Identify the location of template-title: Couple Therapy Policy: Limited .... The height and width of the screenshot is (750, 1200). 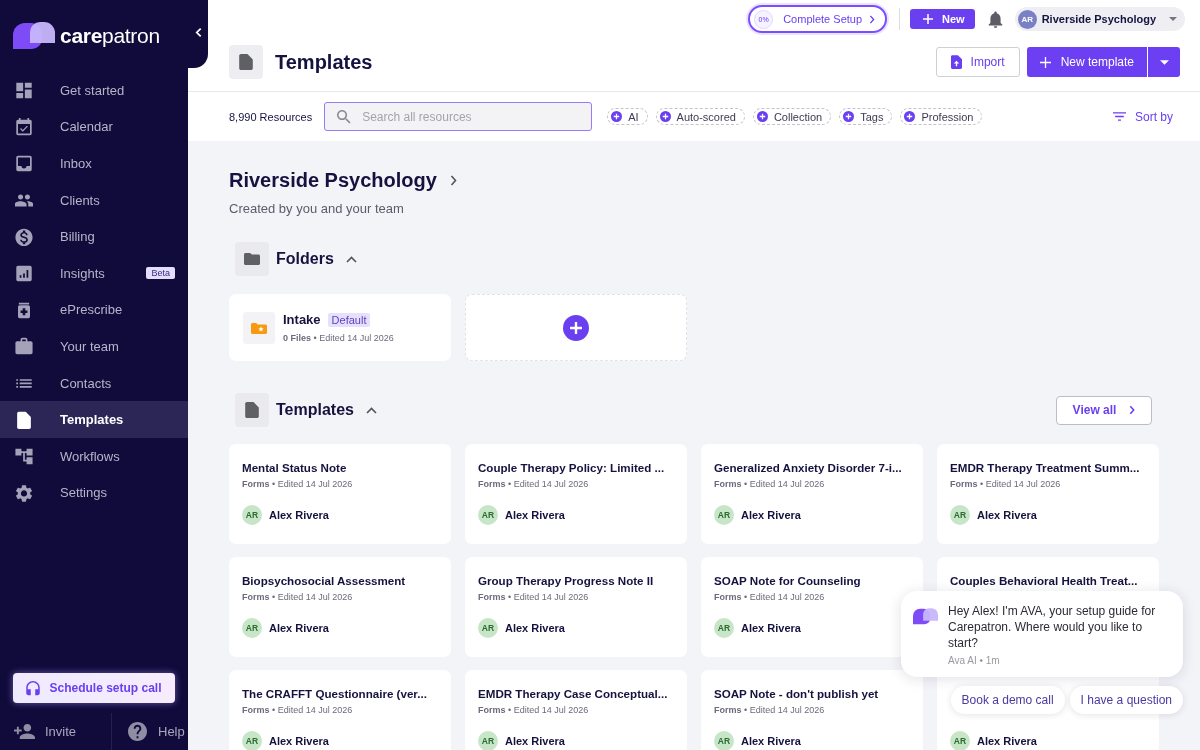
(571, 467).